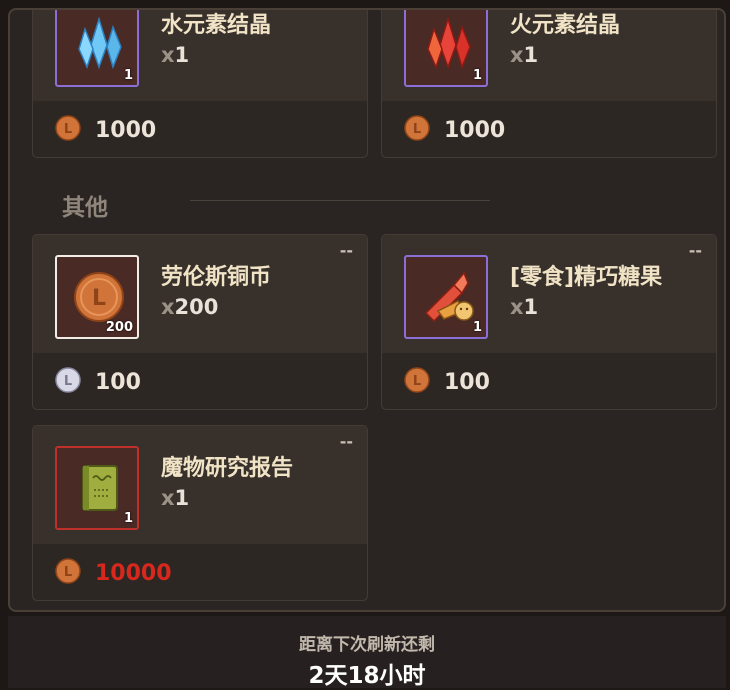 This screenshot has height=690, width=730. I want to click on shop-item-water-crystal: 1 水元素结晶 x1 L 1000, so click(200, 84).